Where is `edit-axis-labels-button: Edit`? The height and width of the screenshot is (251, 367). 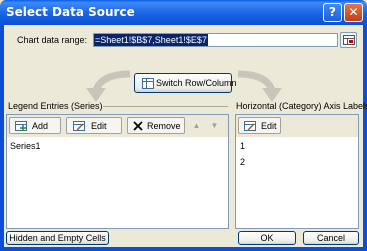 edit-axis-labels-button: Edit is located at coordinates (259, 125).